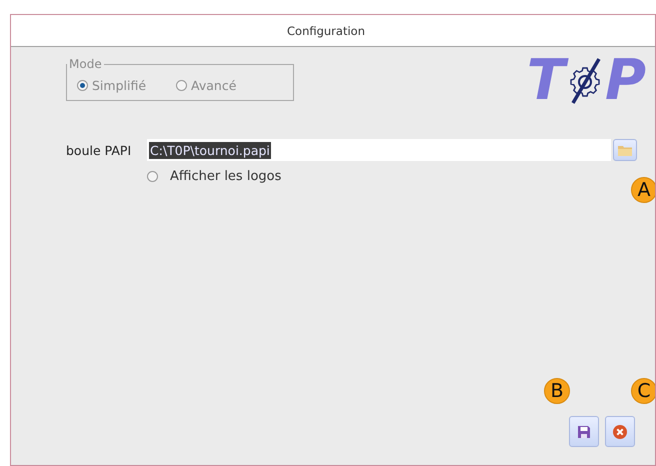 Image resolution: width=656 pixels, height=466 pixels. Describe the element at coordinates (210, 150) in the screenshot. I see `selected-text: C:\T0P\tournoi.papi` at that location.